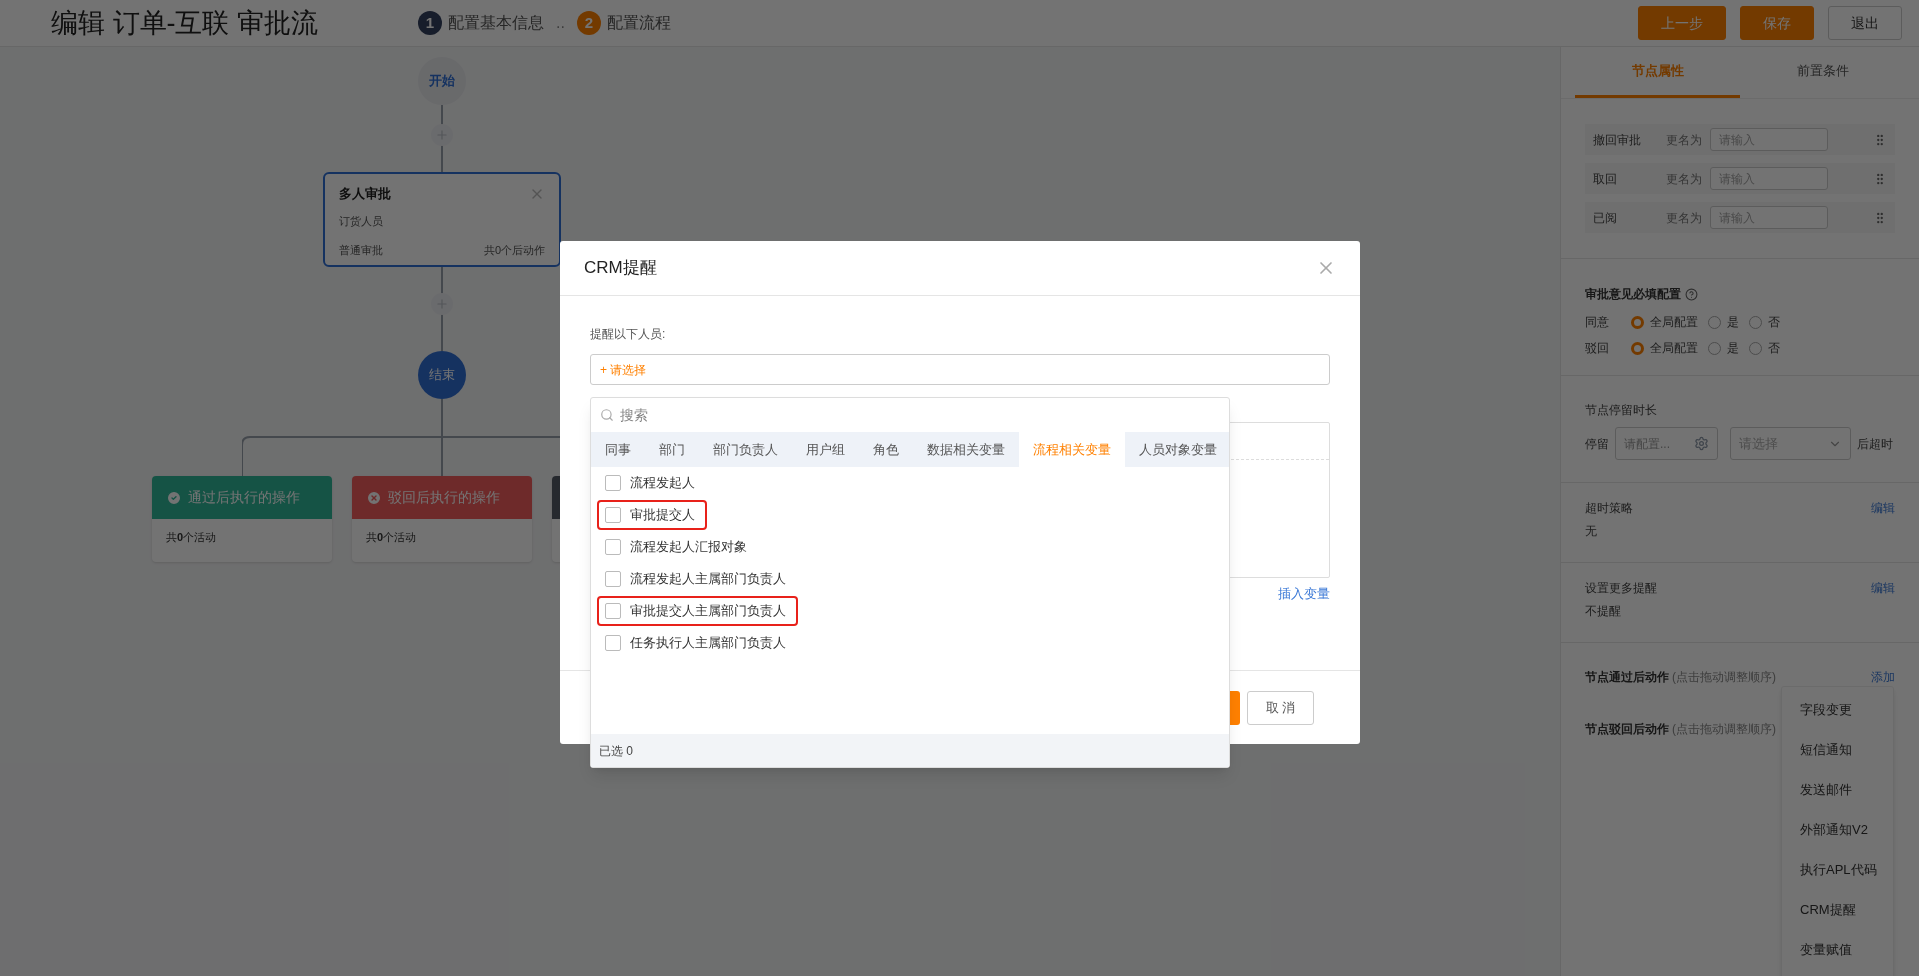 This screenshot has width=1919, height=976. I want to click on node-title: 多人审批, so click(365, 194).